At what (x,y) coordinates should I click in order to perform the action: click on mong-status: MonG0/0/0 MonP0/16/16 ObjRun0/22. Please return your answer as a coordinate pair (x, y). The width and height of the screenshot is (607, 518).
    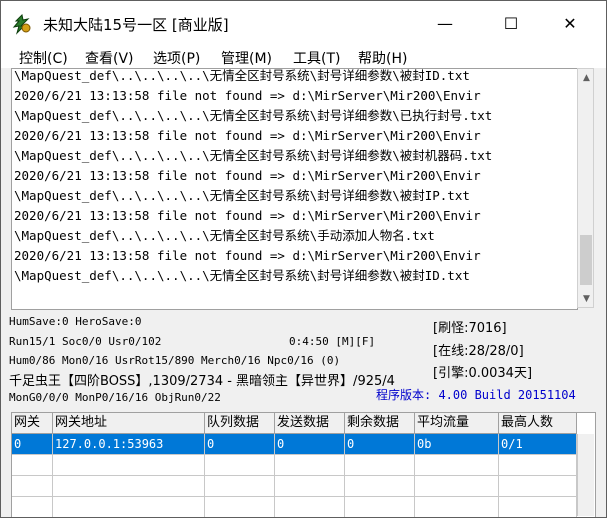
    Looking at the image, I should click on (115, 397).